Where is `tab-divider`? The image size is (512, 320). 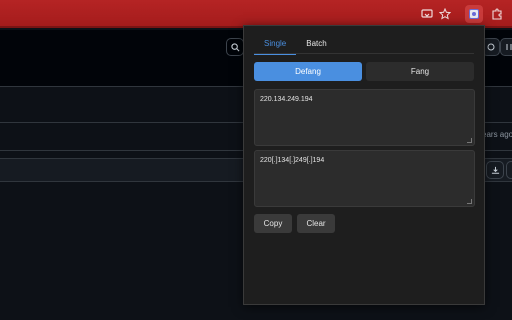
tab-divider is located at coordinates (364, 53).